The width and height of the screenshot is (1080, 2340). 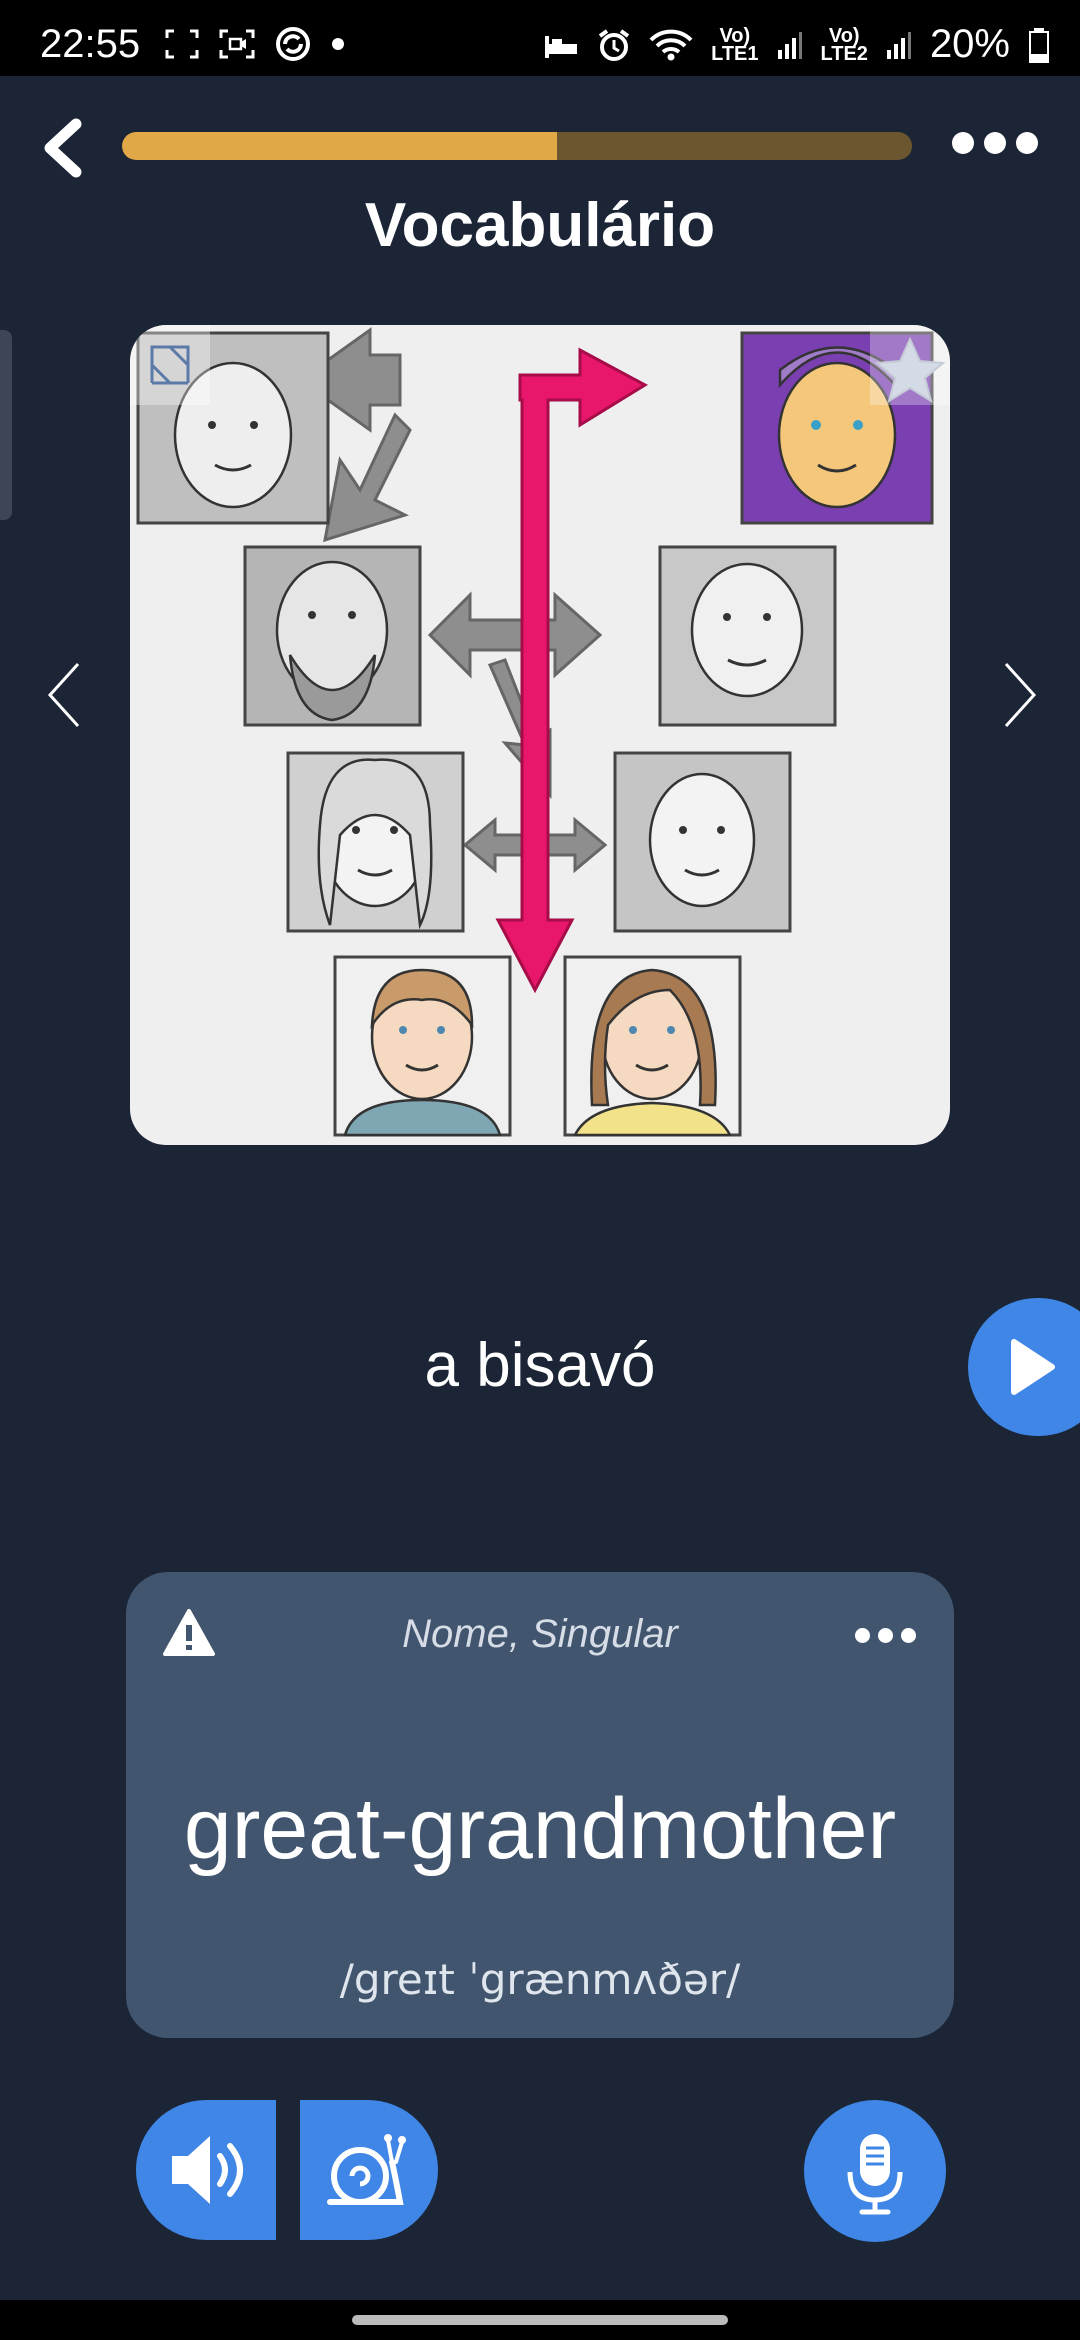 I want to click on sim1-label: Vo), so click(x=735, y=35).